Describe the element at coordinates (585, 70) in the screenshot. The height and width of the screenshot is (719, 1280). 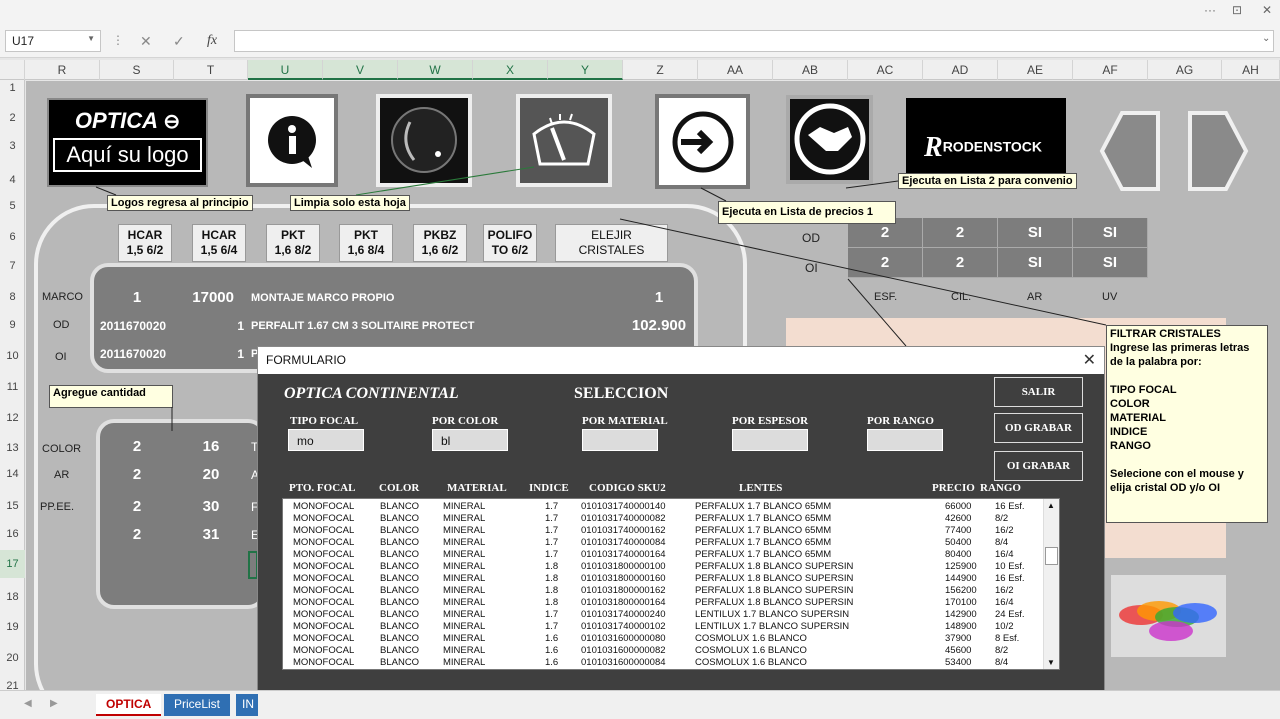
I see `column-header: Y` at that location.